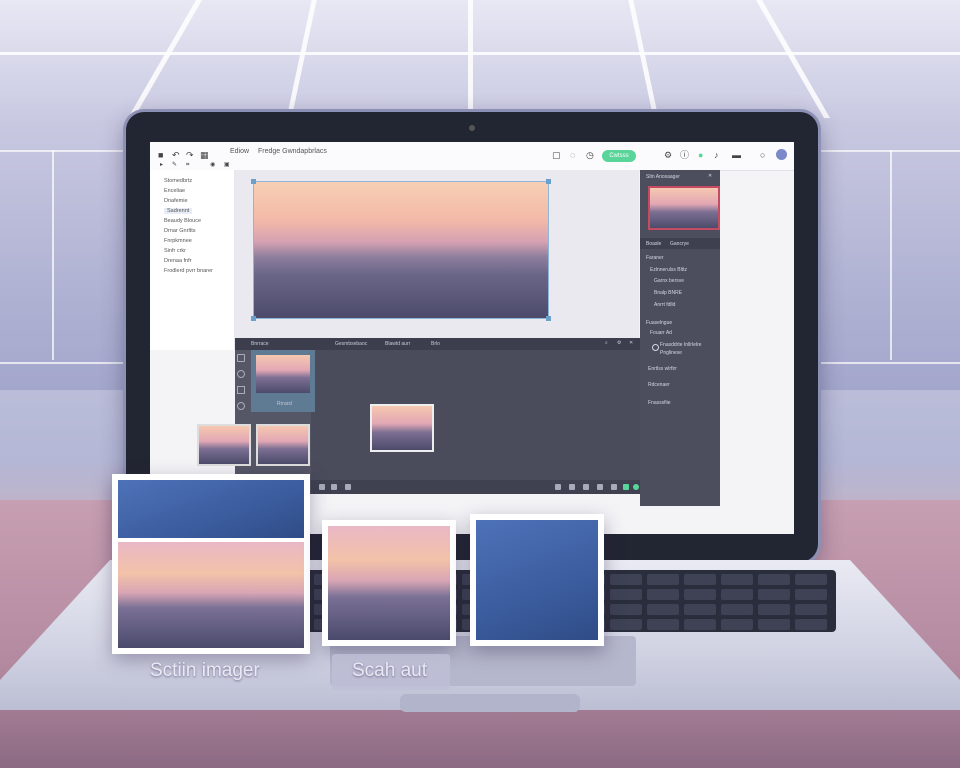 The image size is (960, 768). Describe the element at coordinates (204, 155) in the screenshot. I see `grid-icon: ▦` at that location.